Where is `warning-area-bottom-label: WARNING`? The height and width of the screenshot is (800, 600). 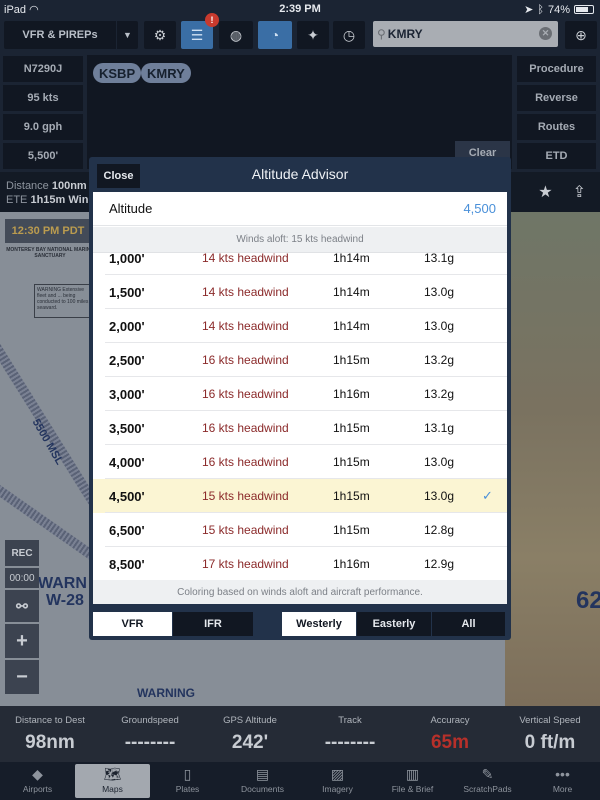
warning-area-bottom-label: WARNING is located at coordinates (166, 693).